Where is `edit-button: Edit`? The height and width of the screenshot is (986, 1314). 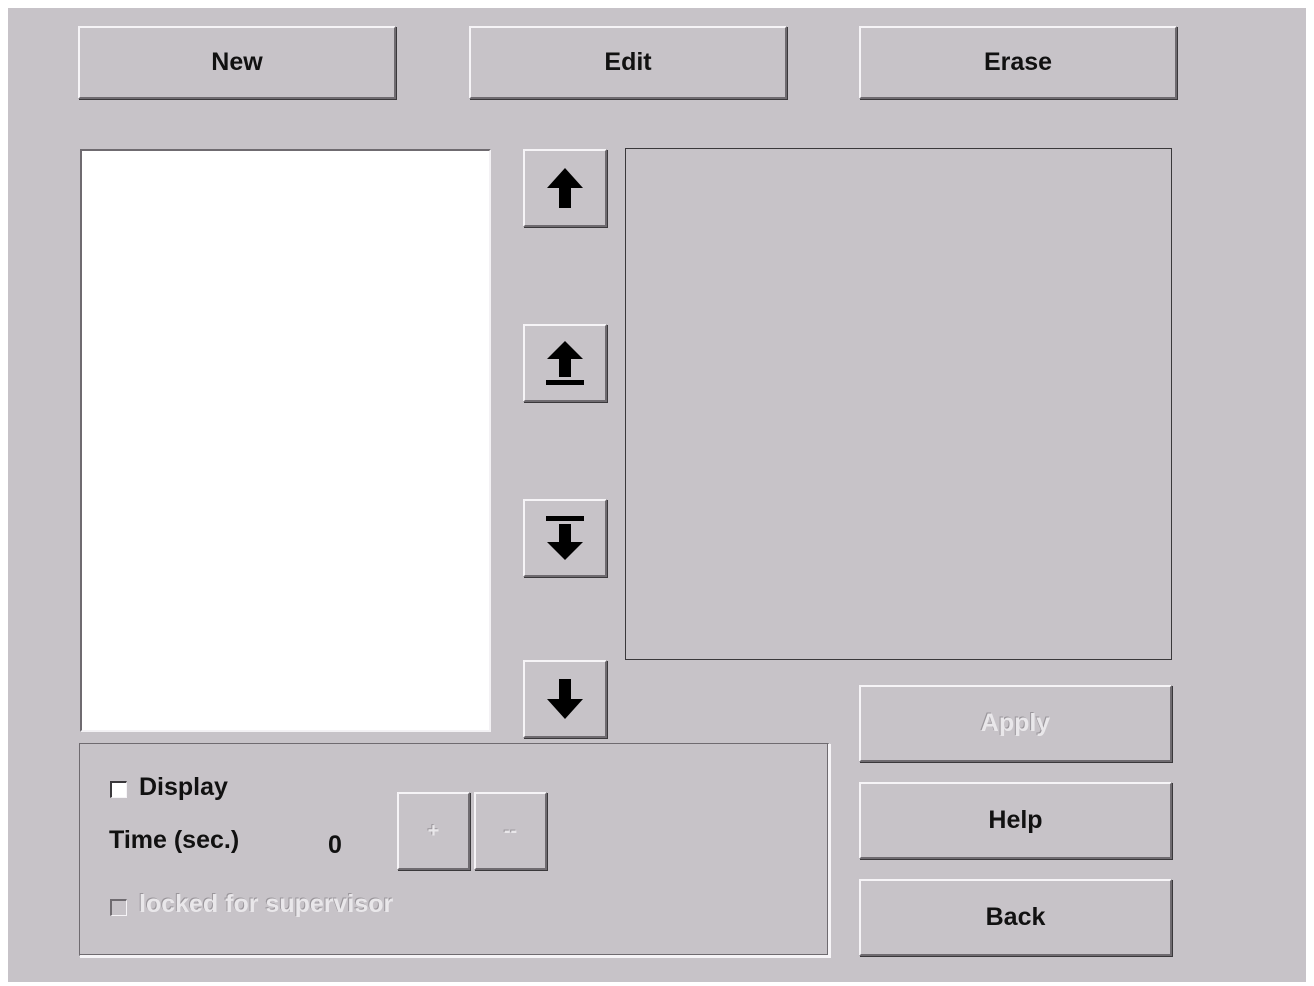
edit-button: Edit is located at coordinates (628, 62).